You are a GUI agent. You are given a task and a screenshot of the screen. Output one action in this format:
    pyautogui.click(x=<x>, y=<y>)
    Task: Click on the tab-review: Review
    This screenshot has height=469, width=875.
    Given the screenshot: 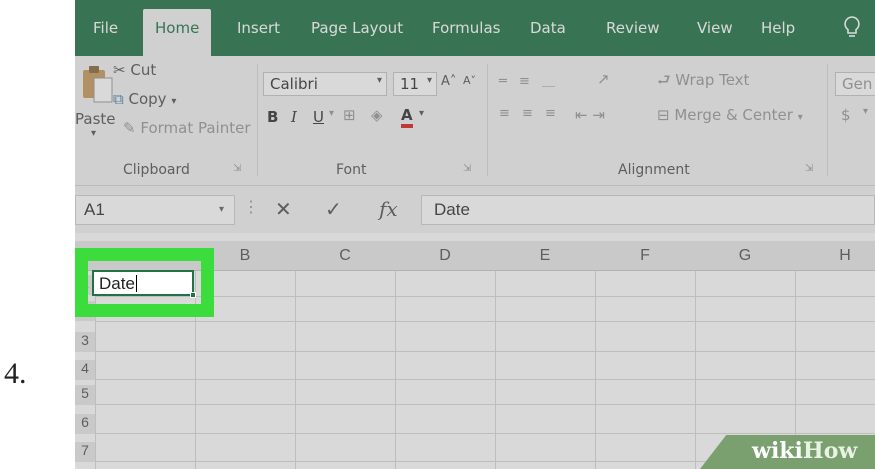 What is the action you would take?
    pyautogui.click(x=633, y=28)
    